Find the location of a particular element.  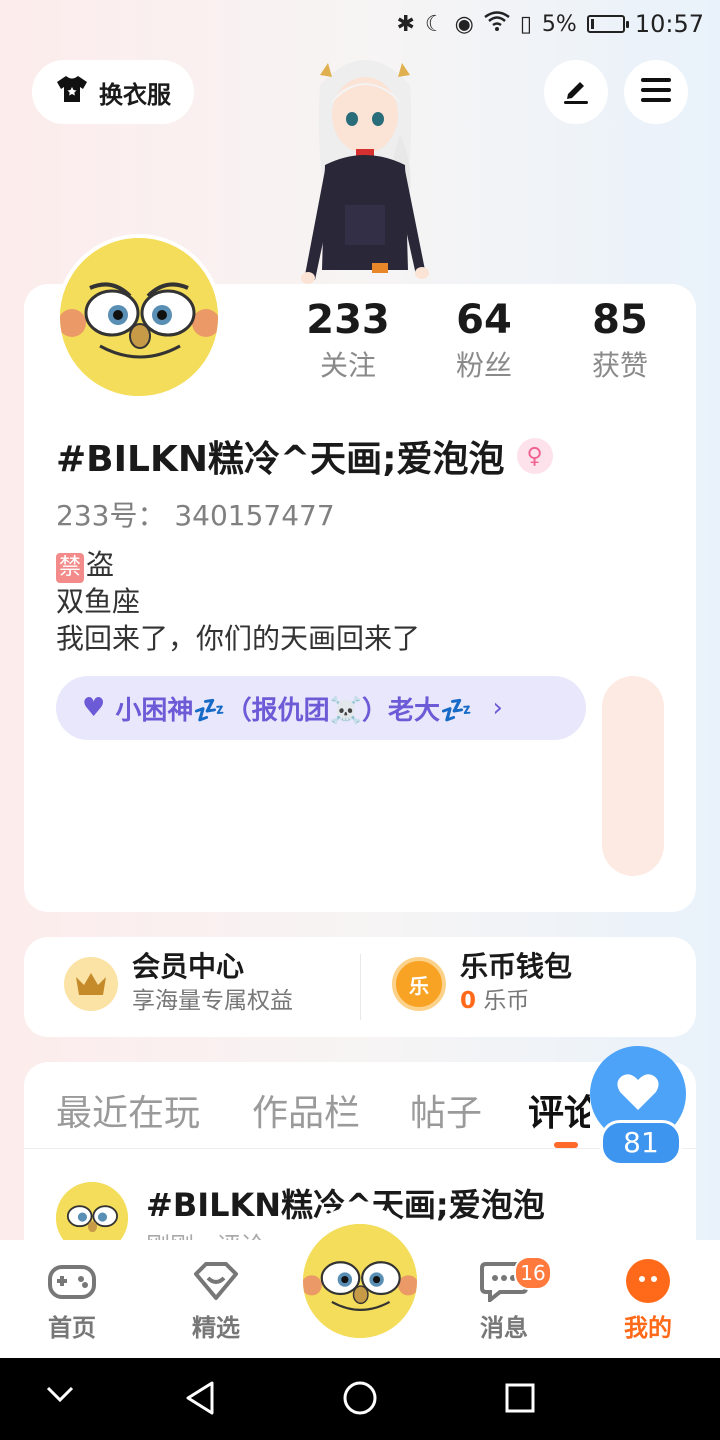

like-count: 81 is located at coordinates (641, 1143).